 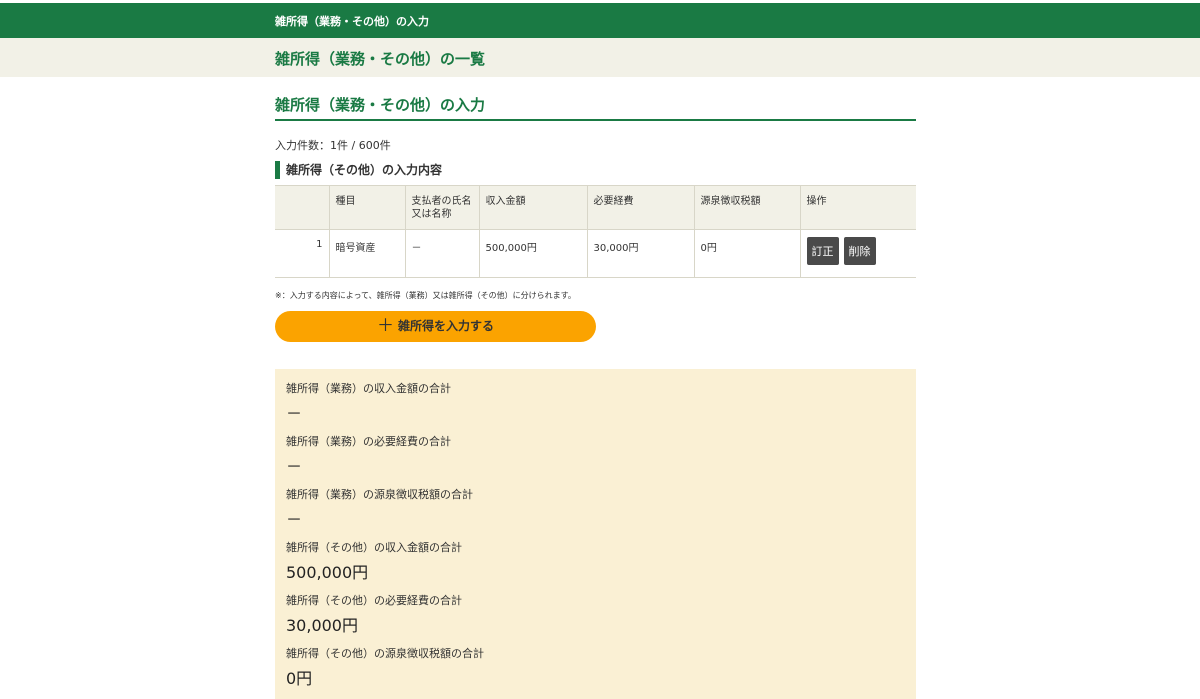 I want to click on summary-label: 雑所得（業務）の必要経費の合計, so click(x=368, y=441).